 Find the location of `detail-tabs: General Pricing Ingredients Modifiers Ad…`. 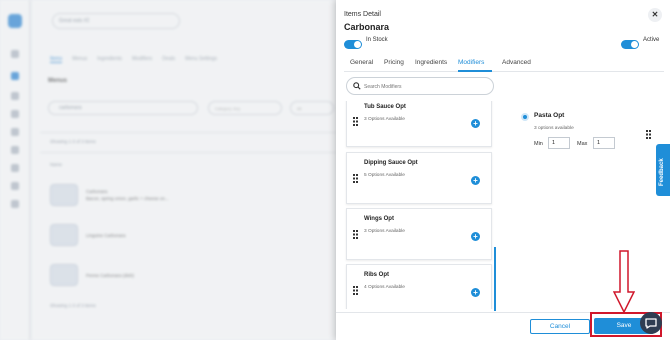

detail-tabs: General Pricing Ingredients Modifiers Ad… is located at coordinates (504, 64).